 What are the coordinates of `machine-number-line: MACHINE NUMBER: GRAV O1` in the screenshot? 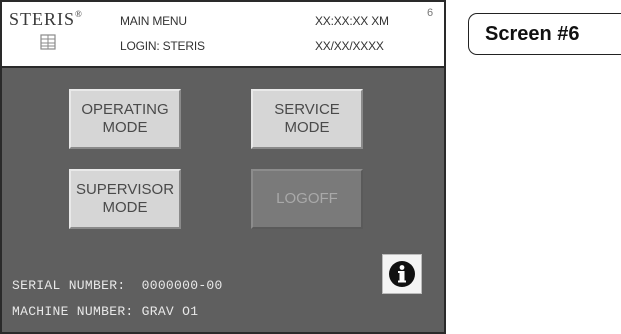 It's located at (105, 311).